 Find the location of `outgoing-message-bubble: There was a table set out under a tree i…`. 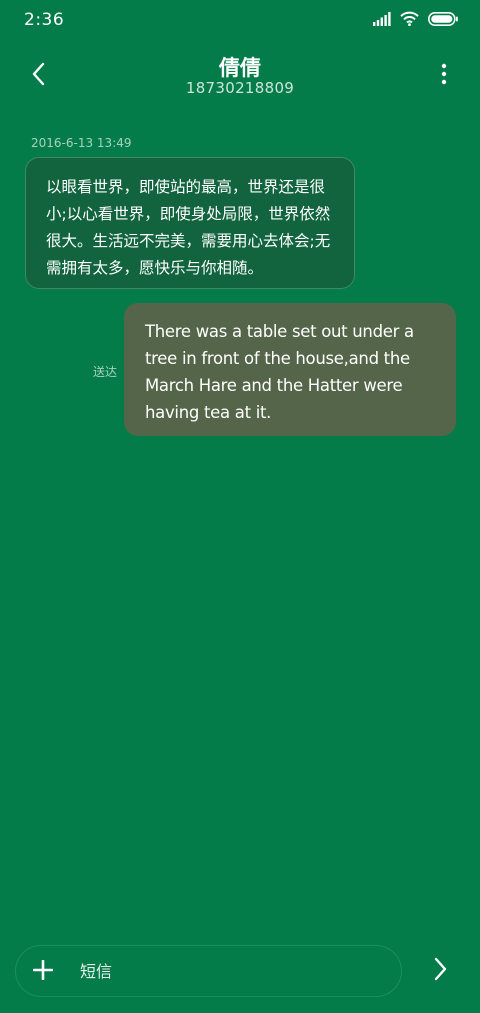

outgoing-message-bubble: There was a table set out under a tree i… is located at coordinates (290, 369).